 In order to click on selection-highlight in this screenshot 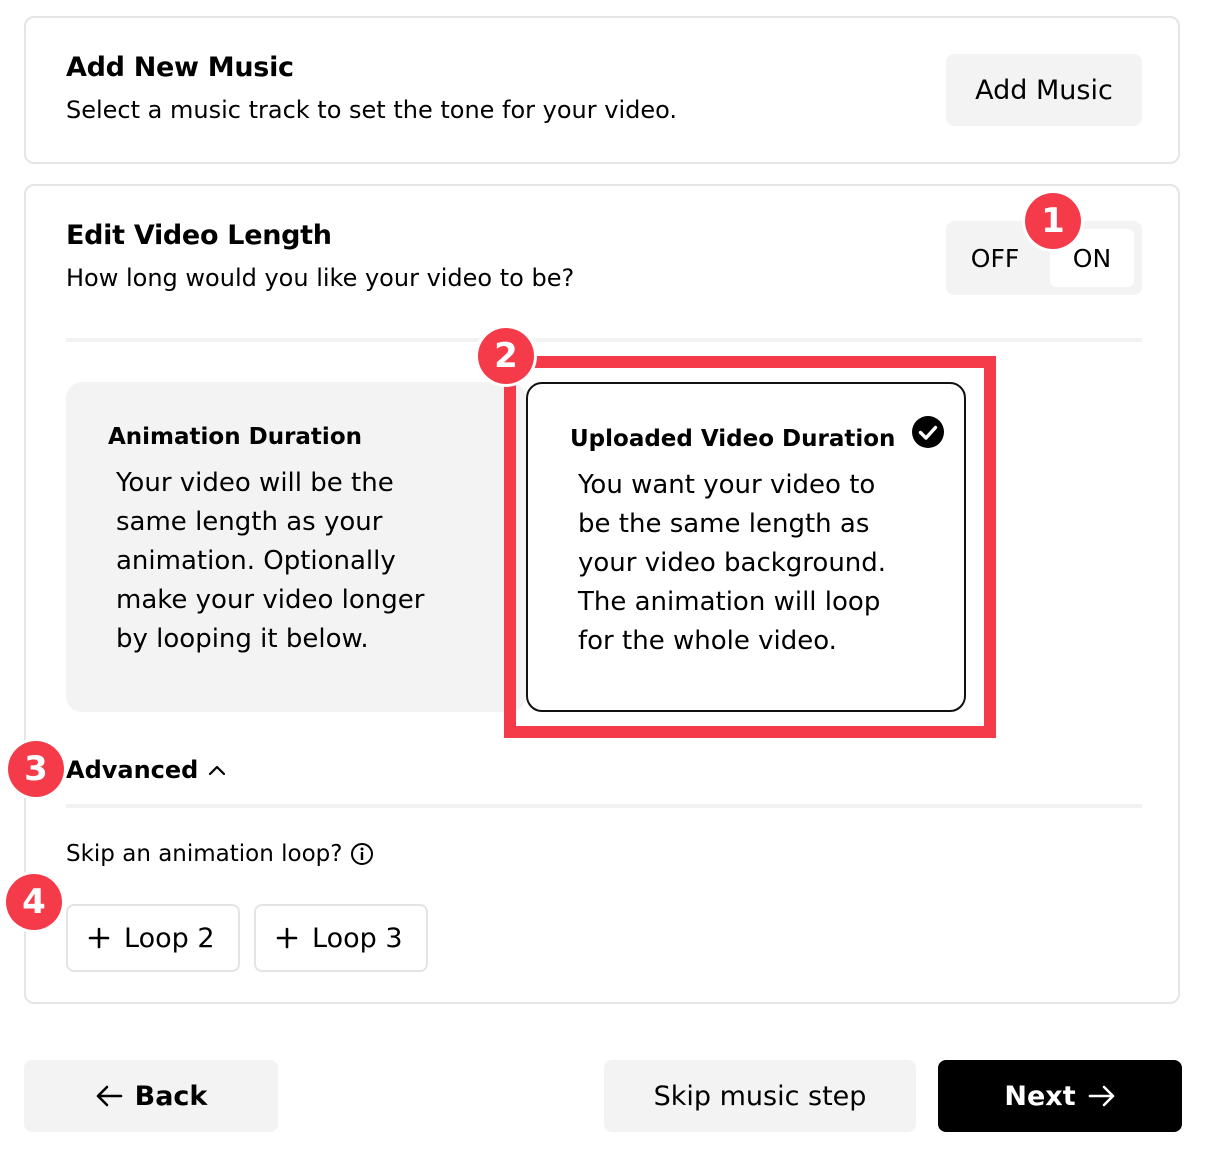, I will do `click(750, 547)`.